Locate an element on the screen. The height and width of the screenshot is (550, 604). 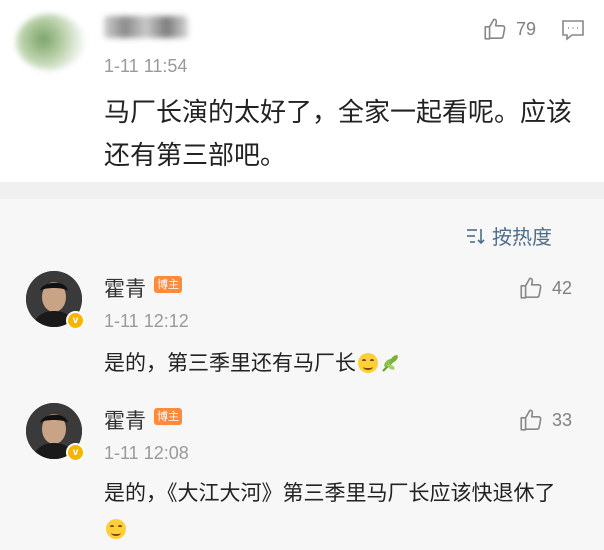
reply-like-count: 42 is located at coordinates (562, 287).